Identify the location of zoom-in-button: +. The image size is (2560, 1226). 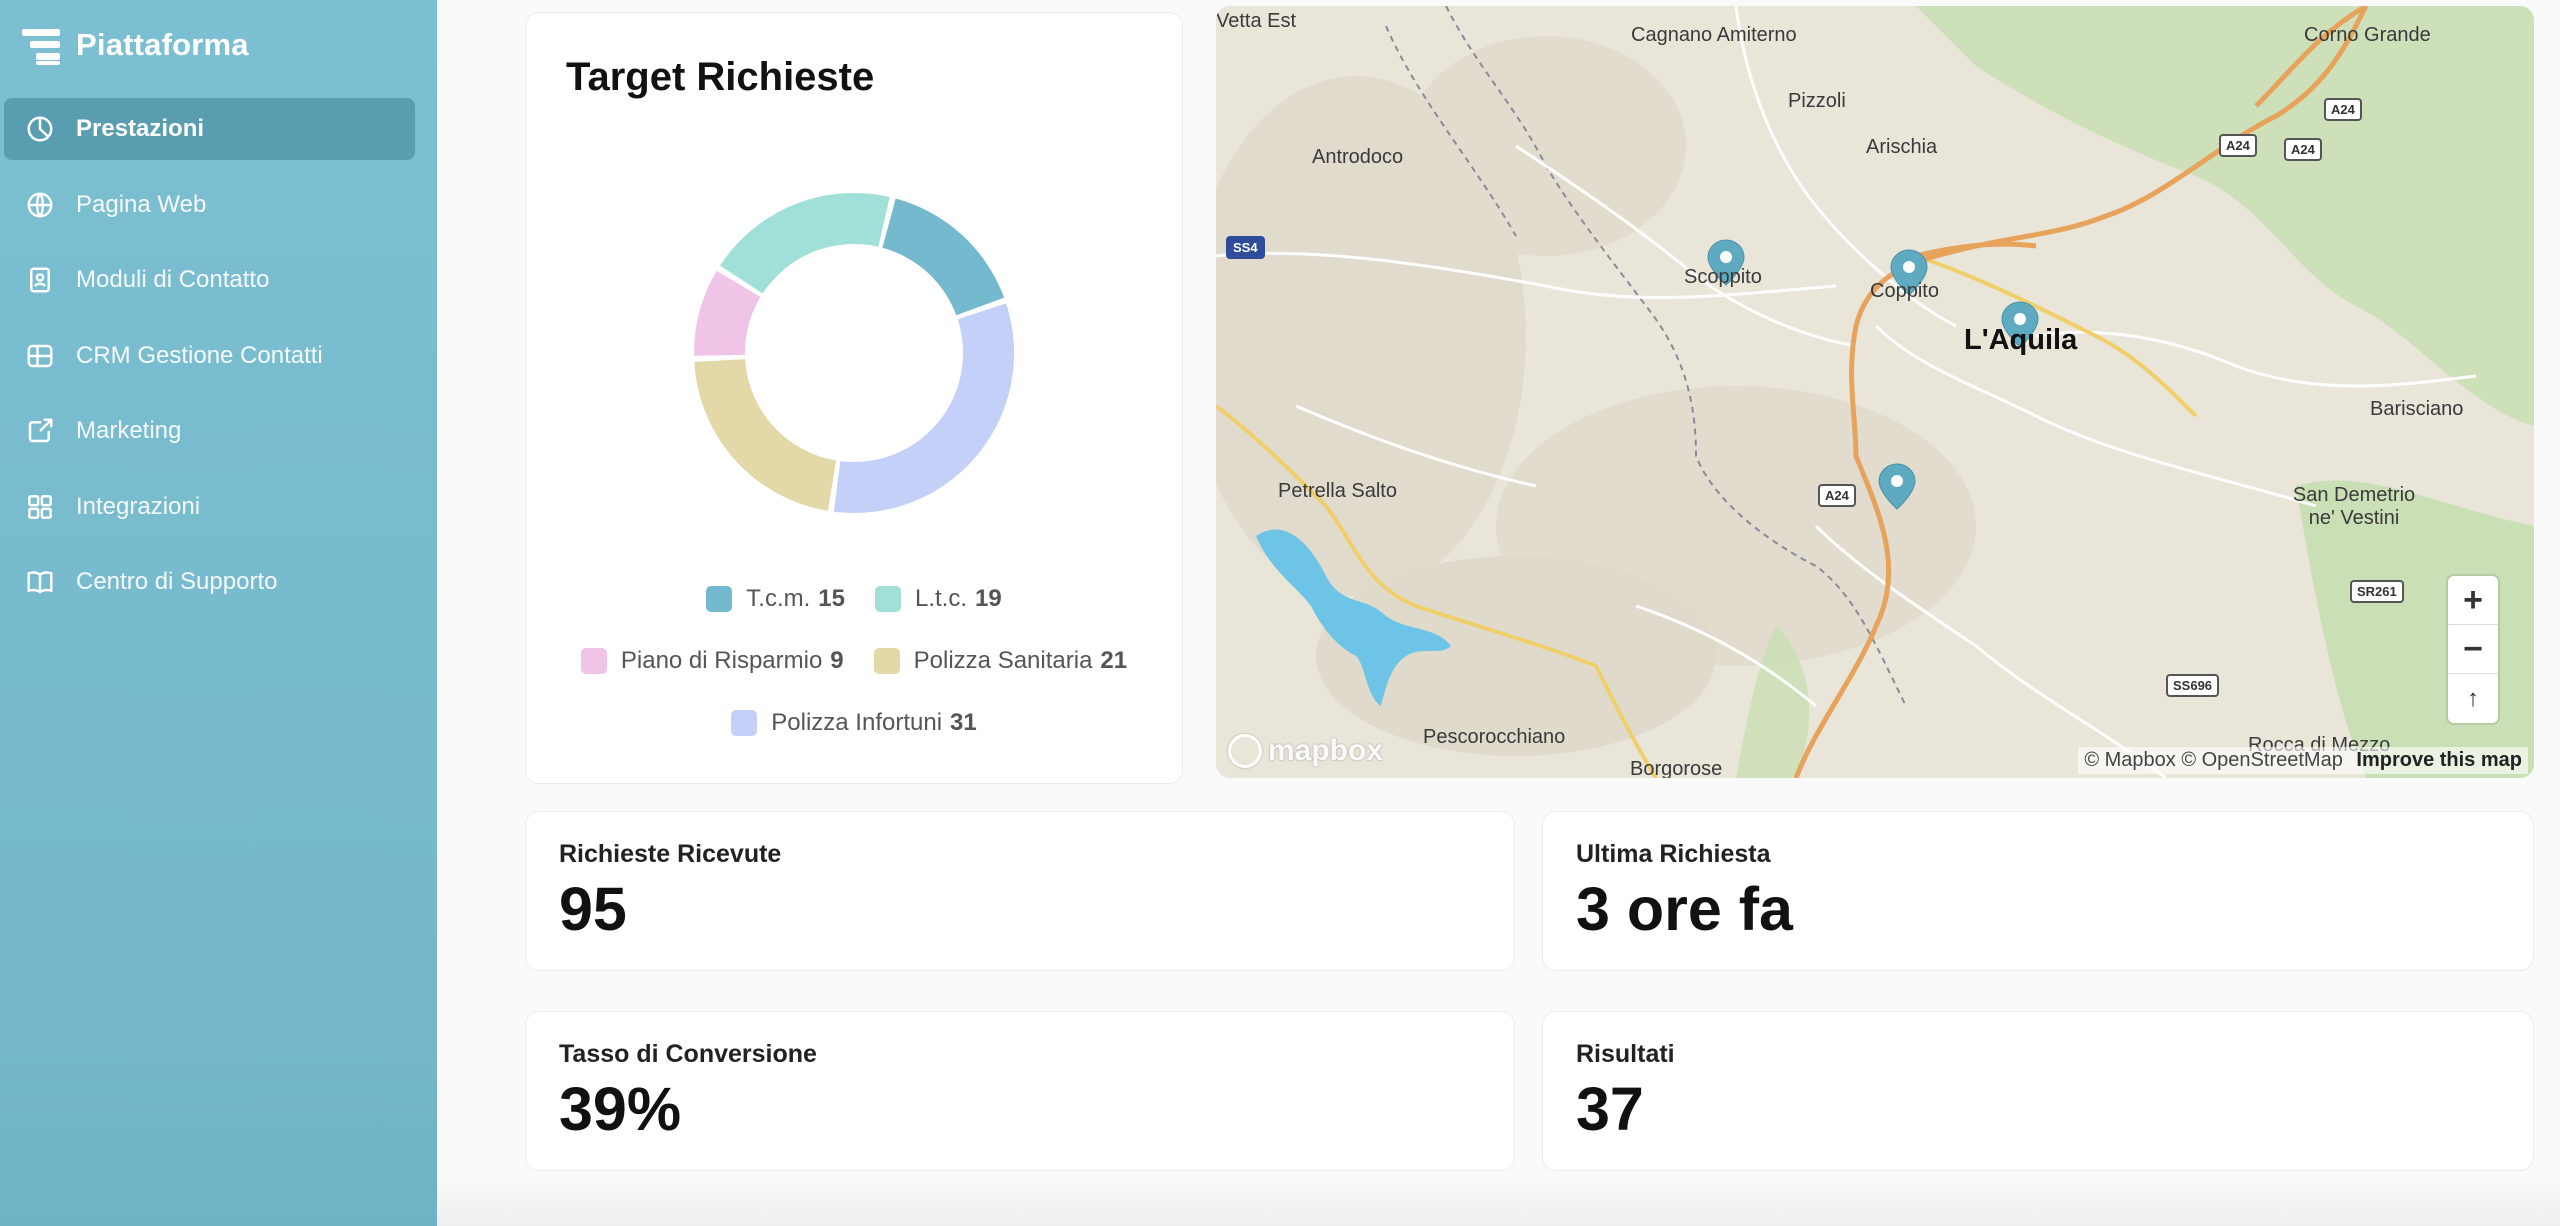
(2473, 600).